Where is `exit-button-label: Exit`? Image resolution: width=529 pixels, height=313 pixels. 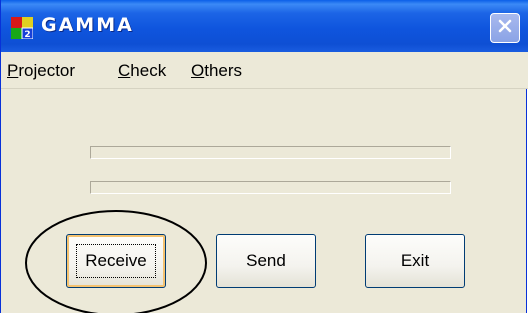
exit-button-label: Exit is located at coordinates (415, 260).